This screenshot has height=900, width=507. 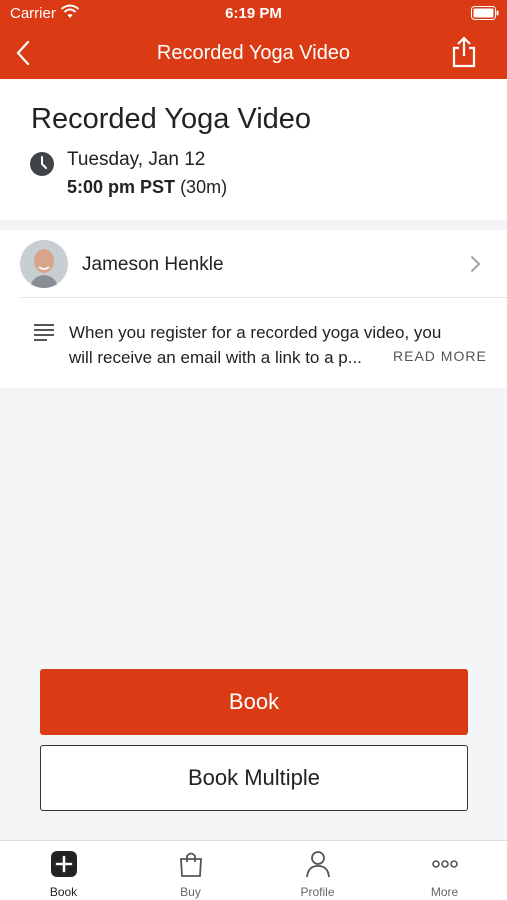 I want to click on nav-bar: Recorded Yoga Video, so click(x=253, y=53).